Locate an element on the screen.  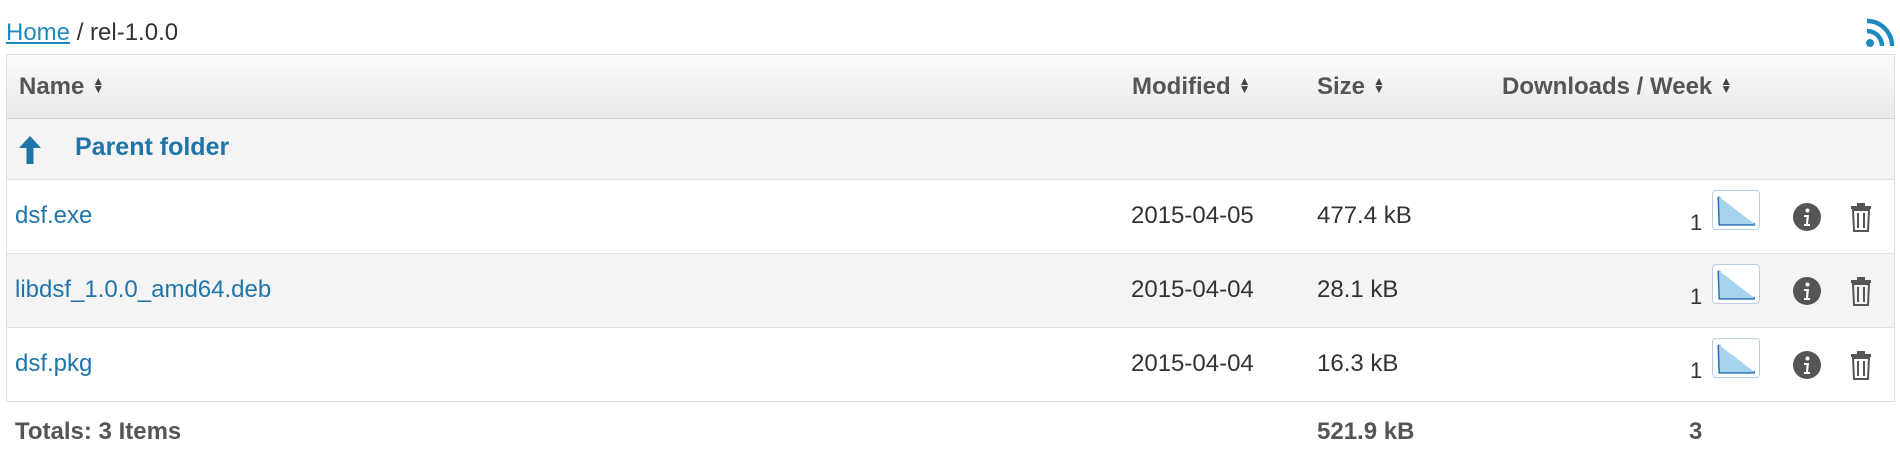
breadcrumb: Home / rel-1.0.0 is located at coordinates (950, 27).